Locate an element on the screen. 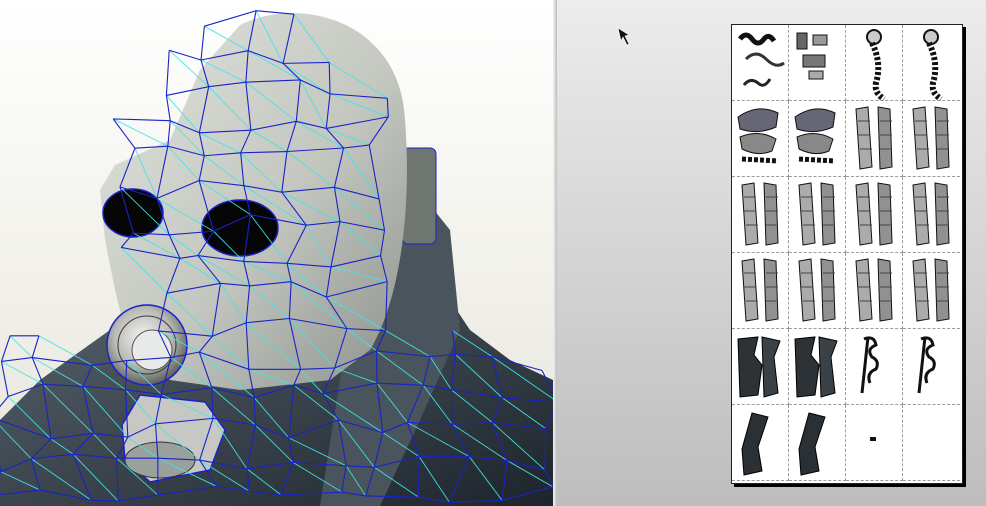 The width and height of the screenshot is (986, 506). dot-part-icon is located at coordinates (873, 439).